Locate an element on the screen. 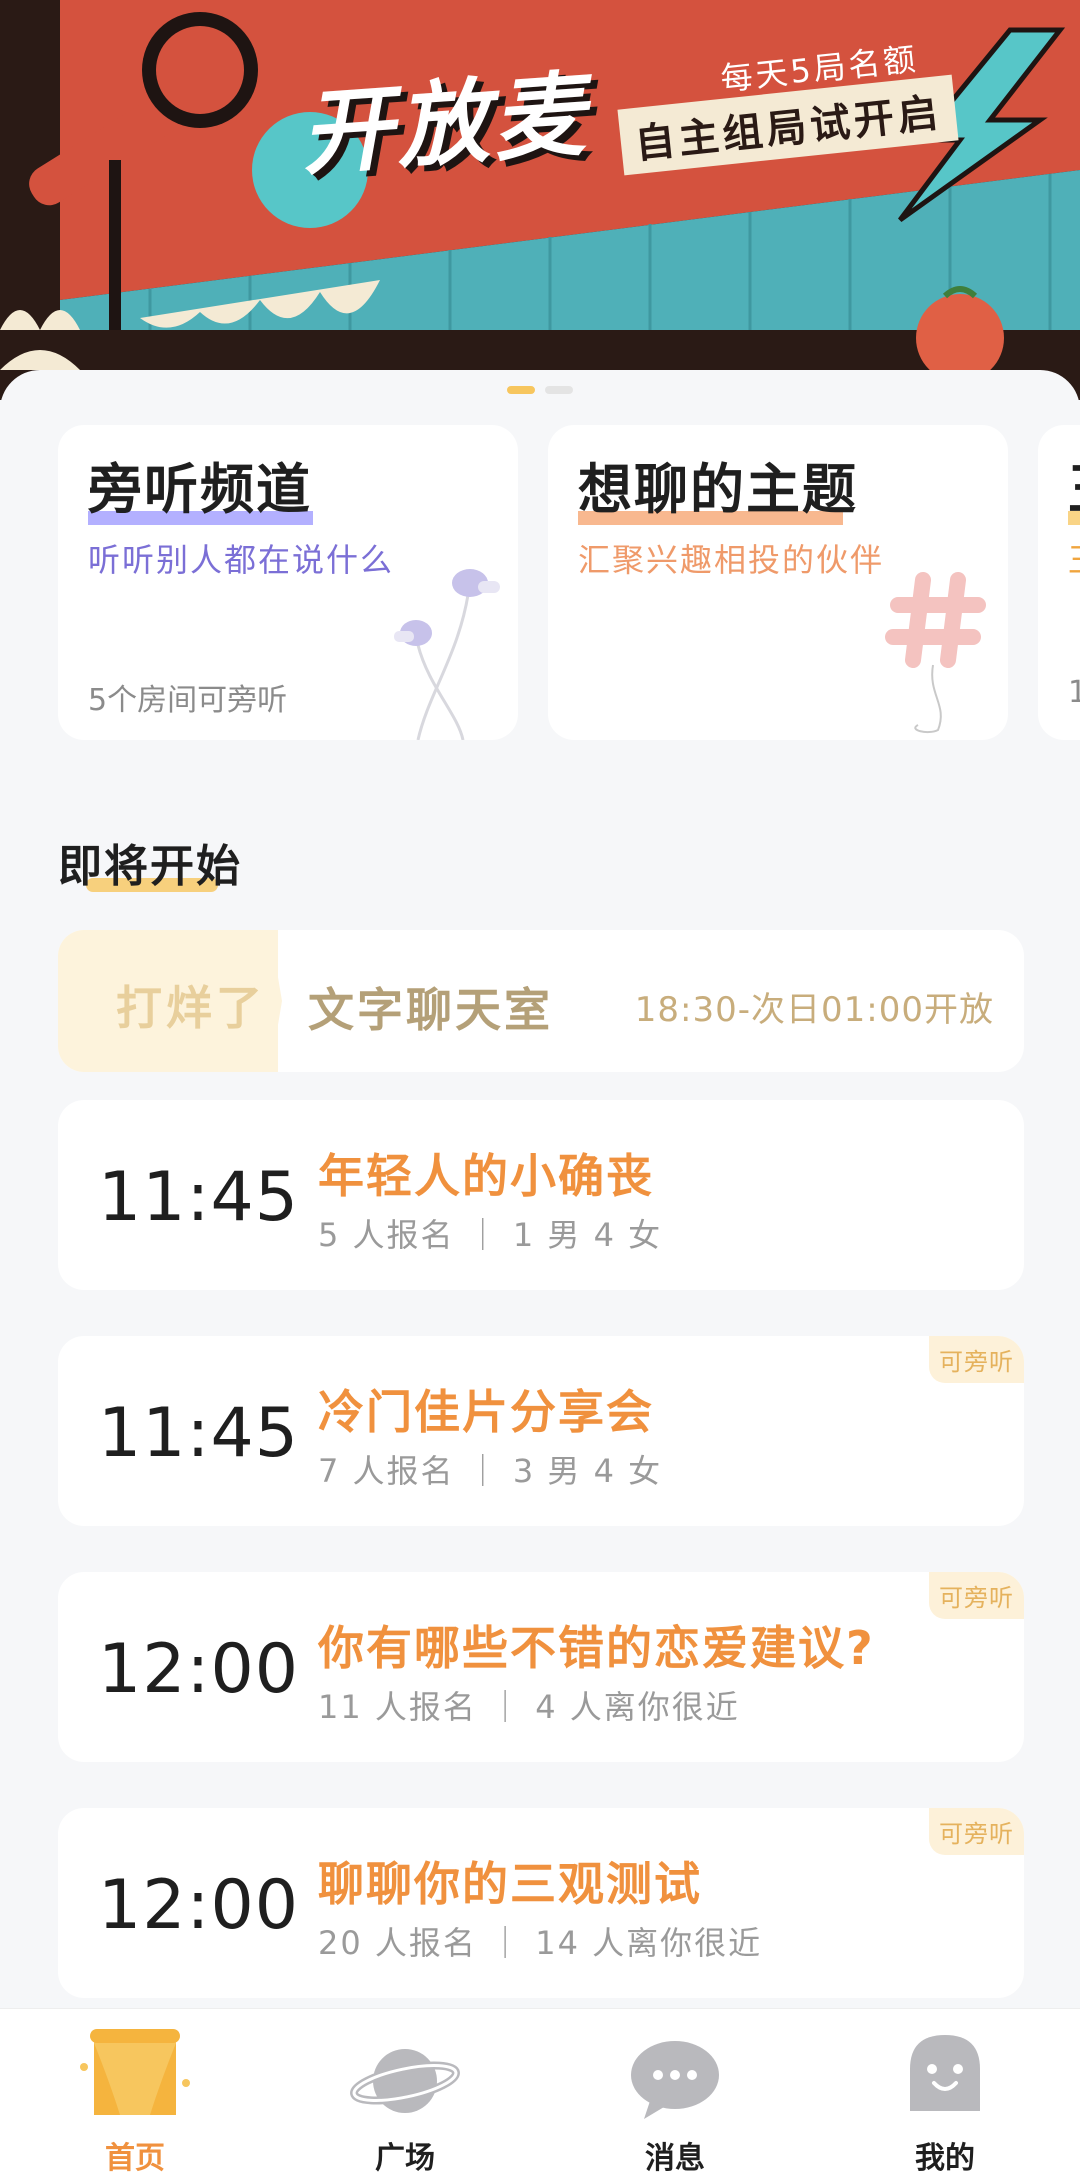 Image resolution: width=1080 pixels, height=2182 pixels. tab-label: 消息 is located at coordinates (675, 2158).